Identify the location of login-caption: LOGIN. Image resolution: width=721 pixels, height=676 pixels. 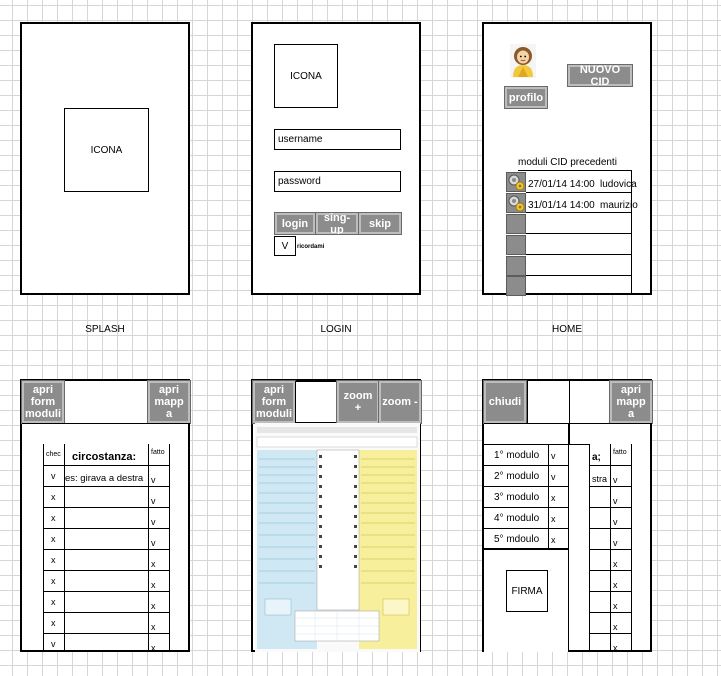
(336, 329).